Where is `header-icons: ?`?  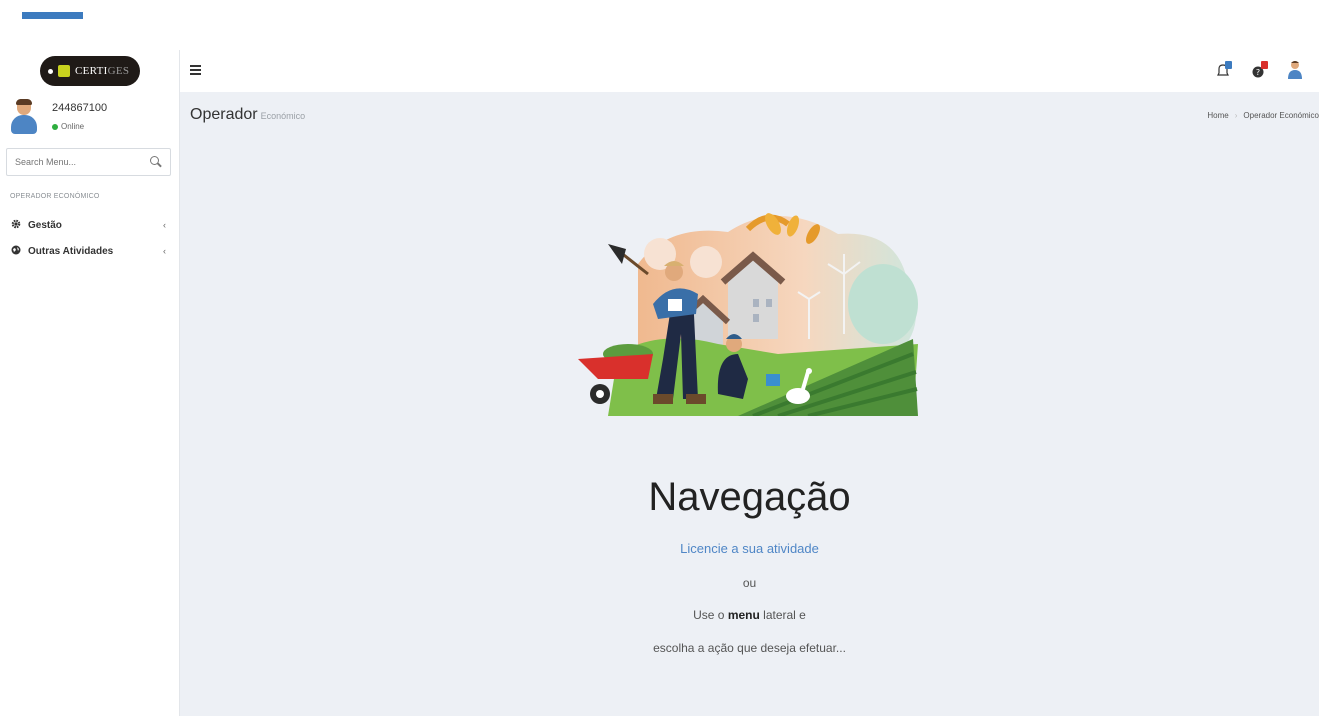
header-icons: ? is located at coordinates (1259, 70).